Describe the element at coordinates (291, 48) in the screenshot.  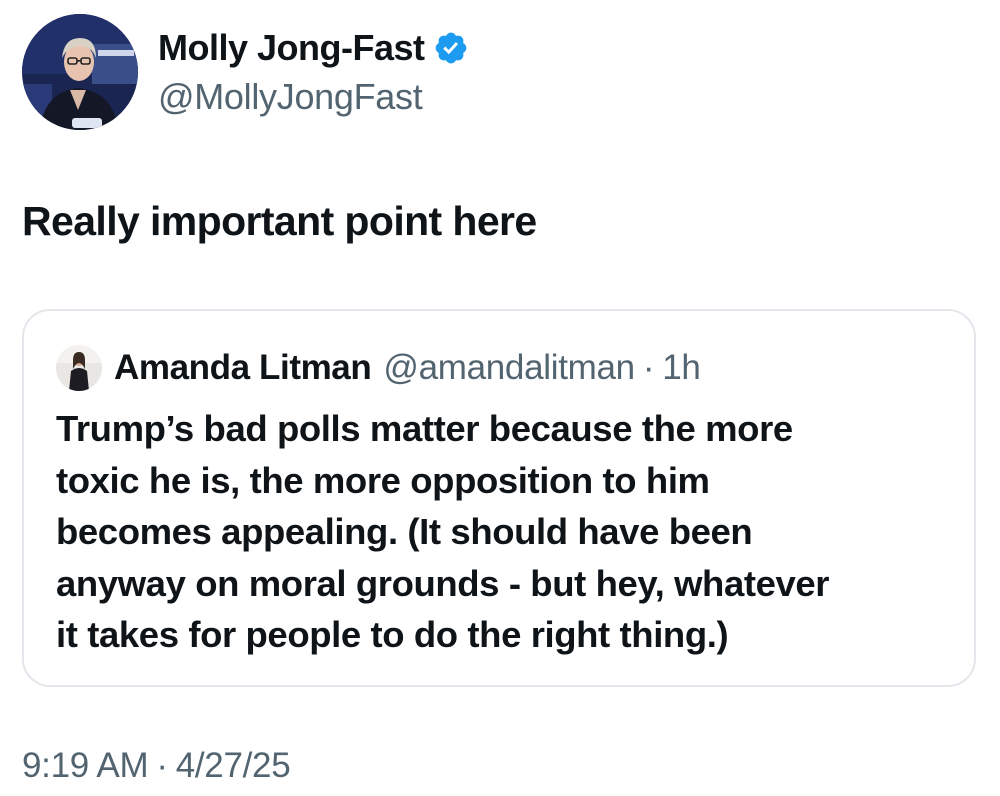
I see `author-display-name: Molly Jong-Fast` at that location.